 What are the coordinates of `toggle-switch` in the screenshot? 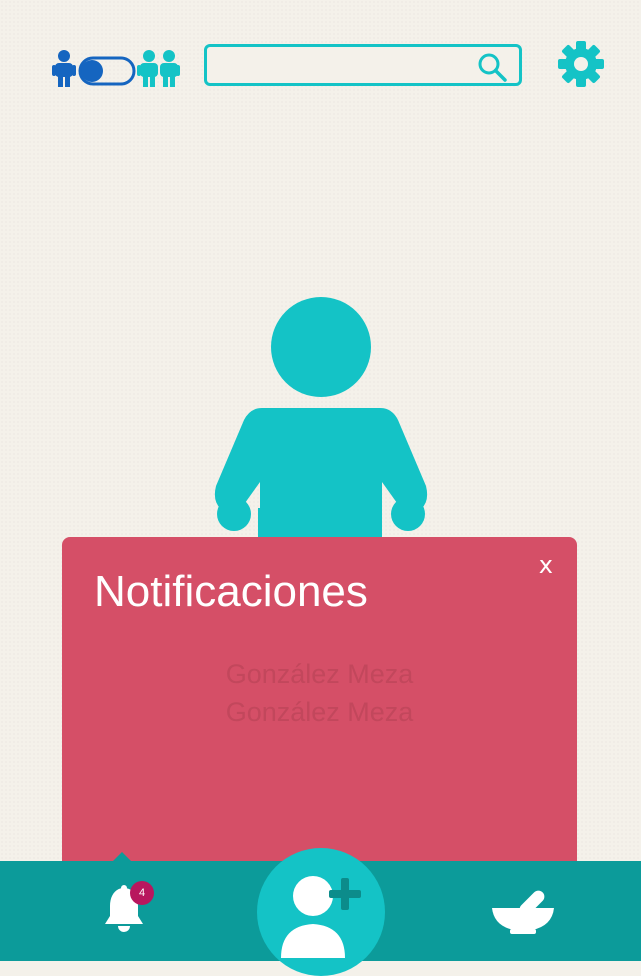 It's located at (107, 71).